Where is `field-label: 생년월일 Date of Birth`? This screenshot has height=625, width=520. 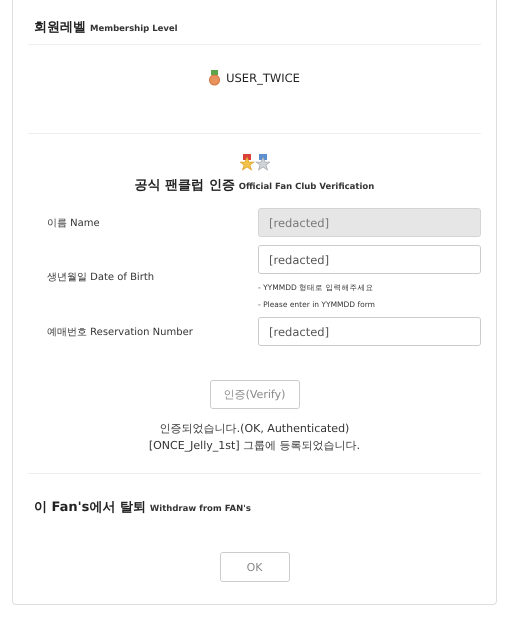 field-label: 생년월일 Date of Birth is located at coordinates (101, 277).